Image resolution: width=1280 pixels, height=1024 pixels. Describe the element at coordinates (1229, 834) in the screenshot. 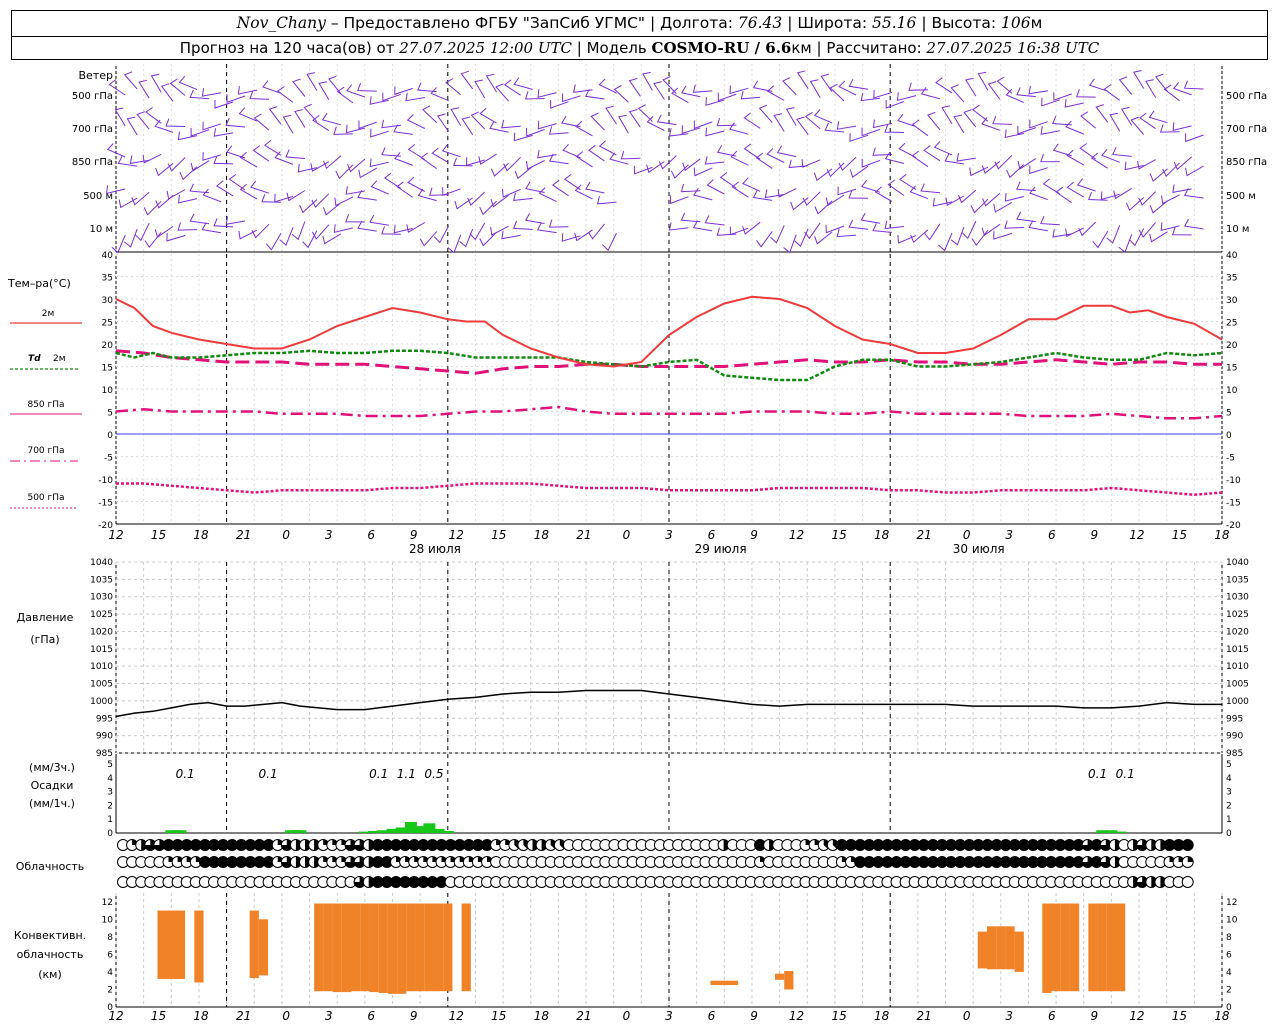

I see `precip-ytick-right: 0` at that location.